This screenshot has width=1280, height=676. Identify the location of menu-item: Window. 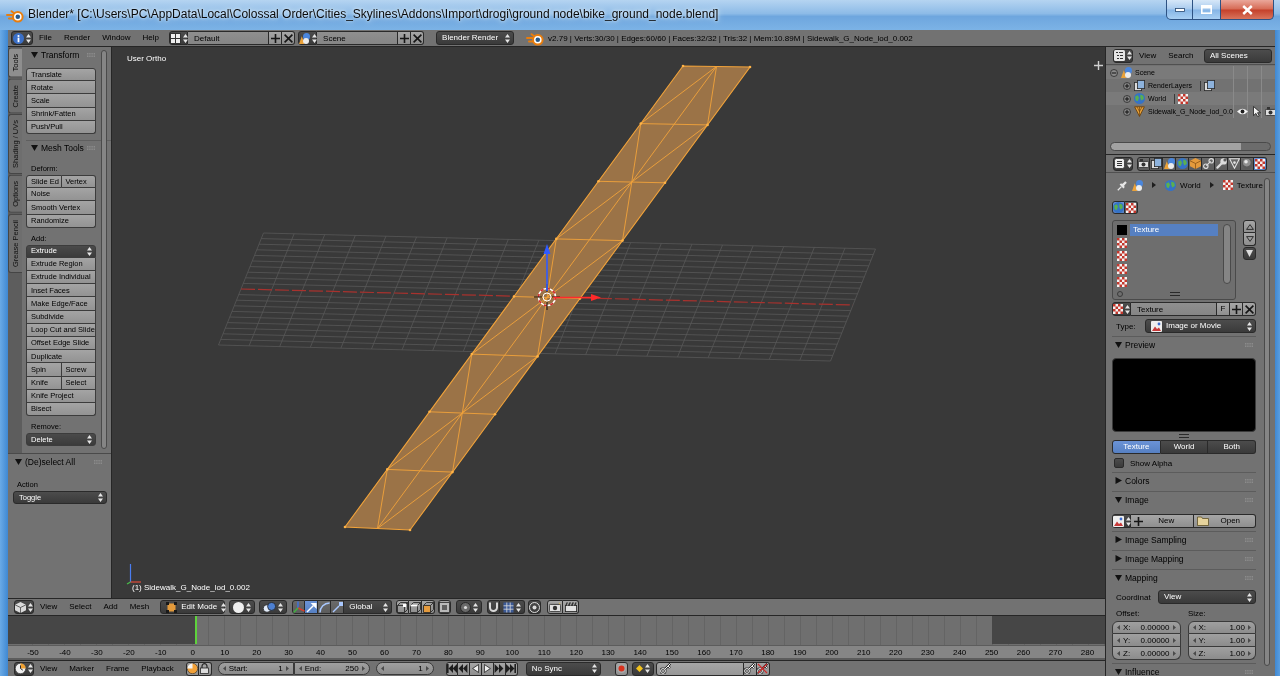
(116, 38).